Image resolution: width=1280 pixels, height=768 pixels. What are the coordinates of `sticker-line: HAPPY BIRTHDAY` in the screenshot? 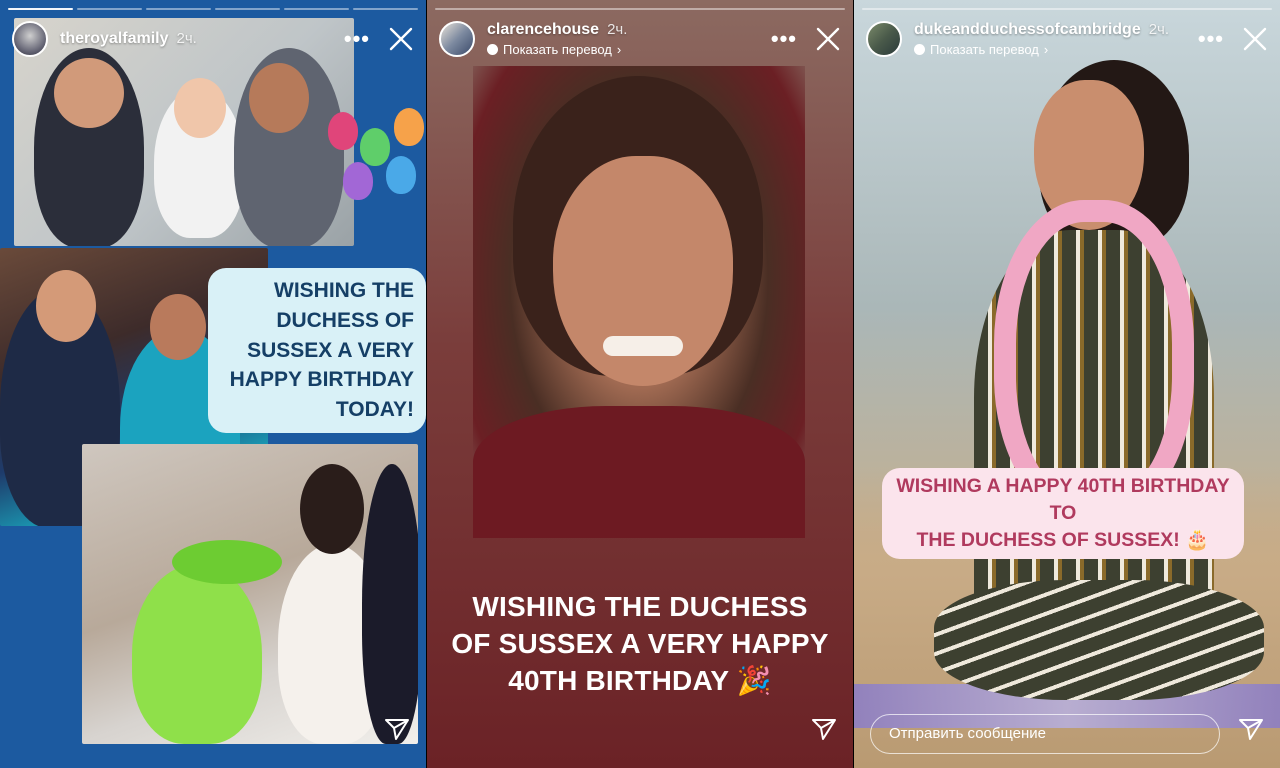 It's located at (321, 380).